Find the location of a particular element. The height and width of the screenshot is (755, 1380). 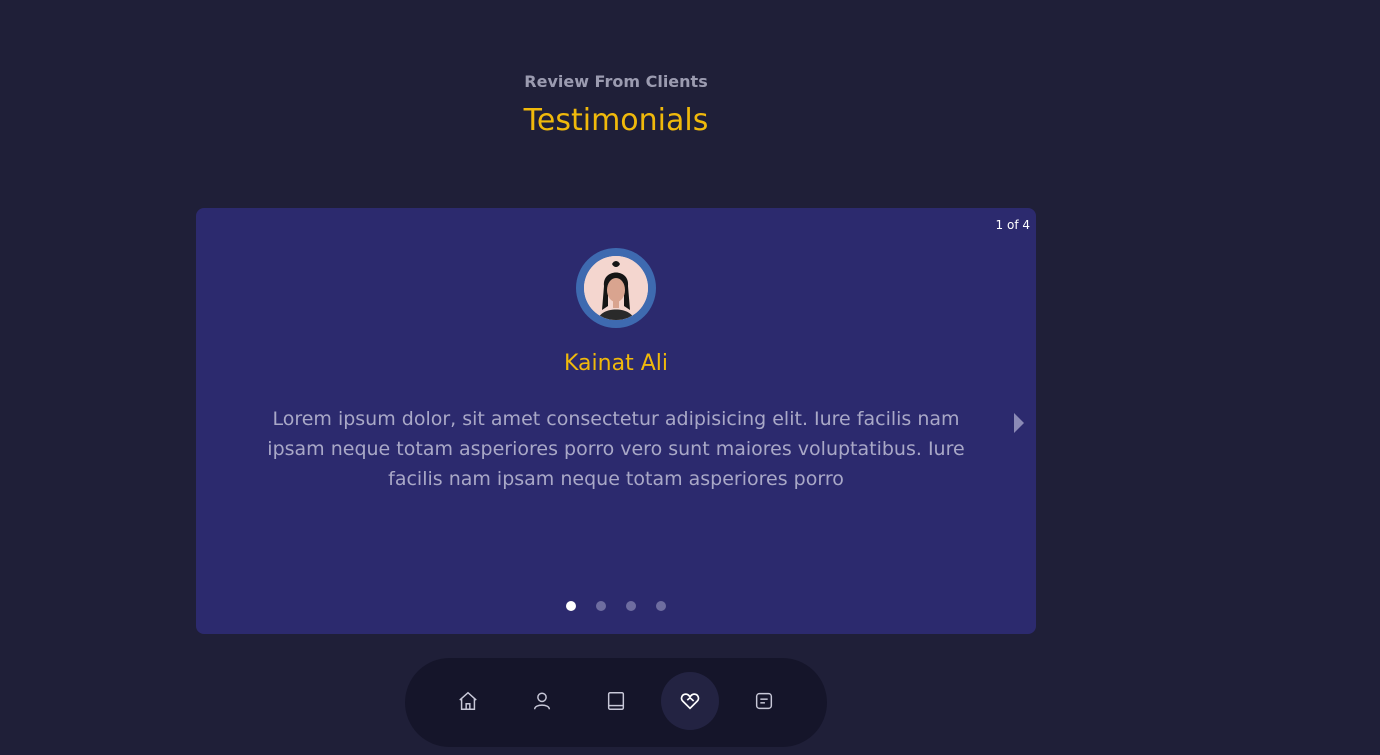

heart-handshake-icon is located at coordinates (690, 701).